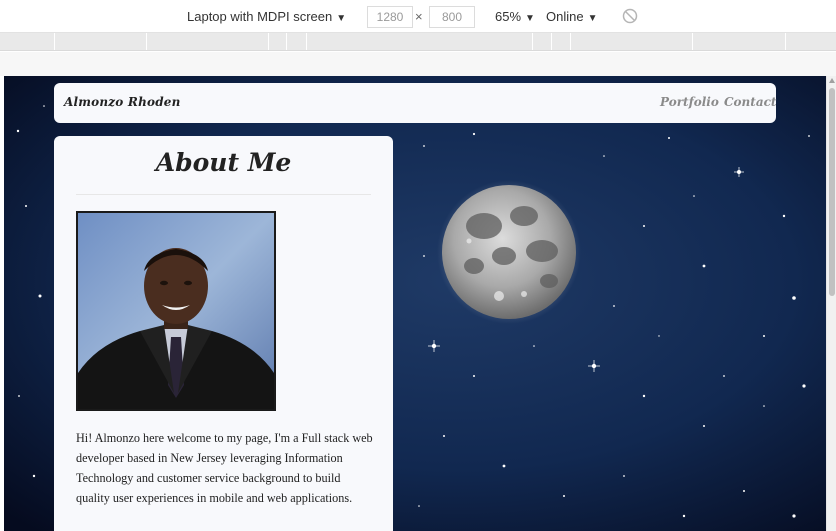 The height and width of the screenshot is (531, 836). Describe the element at coordinates (122, 102) in the screenshot. I see `brand-logo: Almonzo Rhoden` at that location.